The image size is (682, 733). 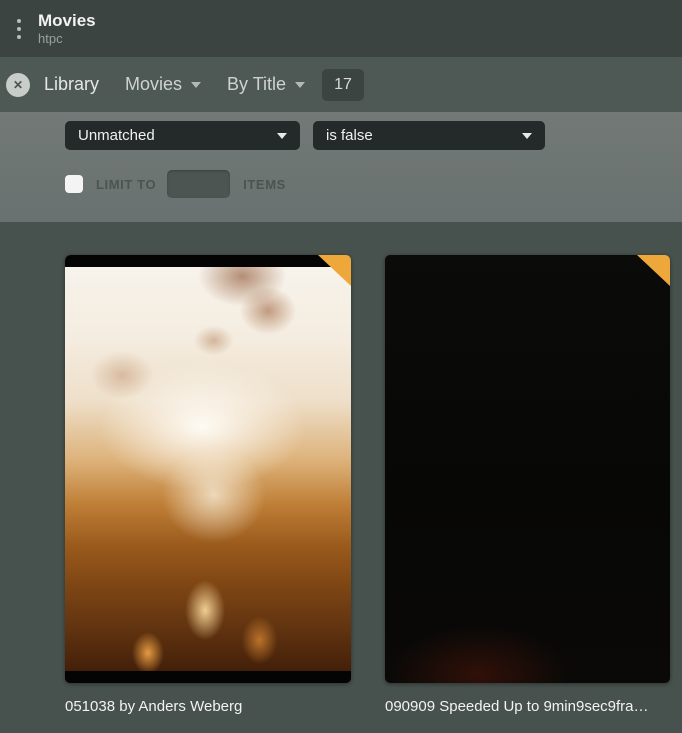 I want to click on filter-field-dropdown: Unmatched, so click(x=182, y=135).